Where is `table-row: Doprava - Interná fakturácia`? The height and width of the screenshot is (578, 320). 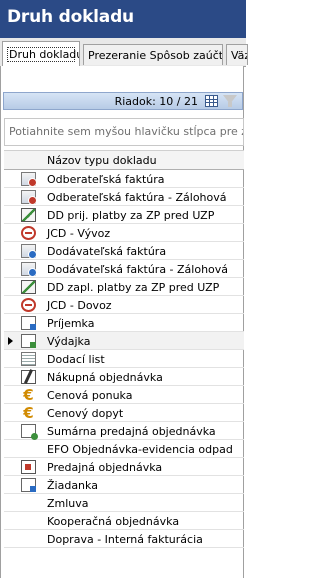 table-row: Doprava - Interná fakturácia is located at coordinates (124, 539).